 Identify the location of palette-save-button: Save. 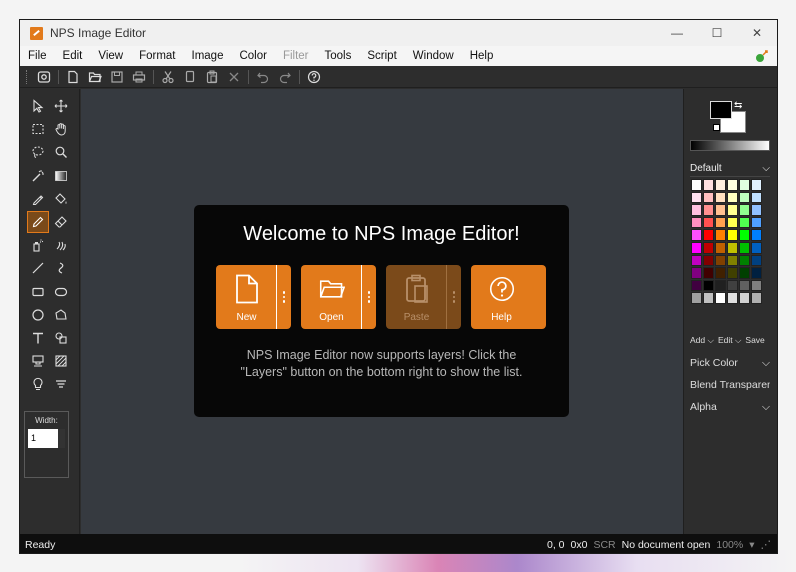
(754, 340).